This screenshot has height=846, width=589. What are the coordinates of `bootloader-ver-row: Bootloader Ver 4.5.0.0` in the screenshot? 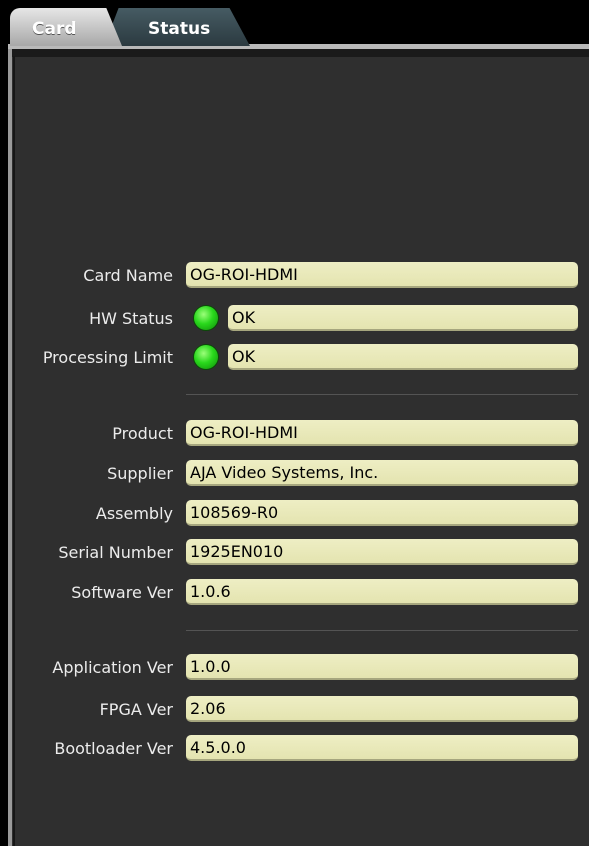 It's located at (294, 749).